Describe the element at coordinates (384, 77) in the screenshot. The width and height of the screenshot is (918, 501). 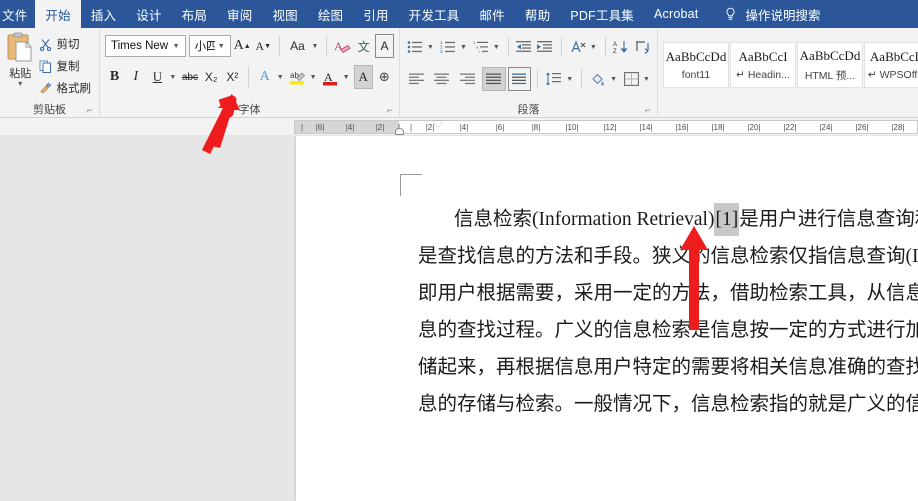
I see `enclose-characters-button: ⊕` at that location.